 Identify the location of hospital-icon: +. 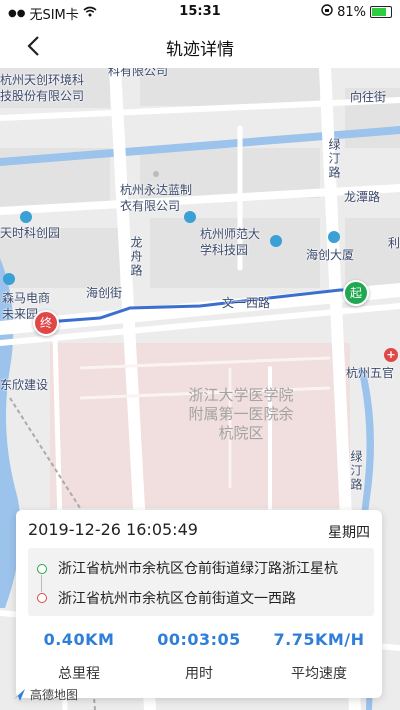
(391, 355).